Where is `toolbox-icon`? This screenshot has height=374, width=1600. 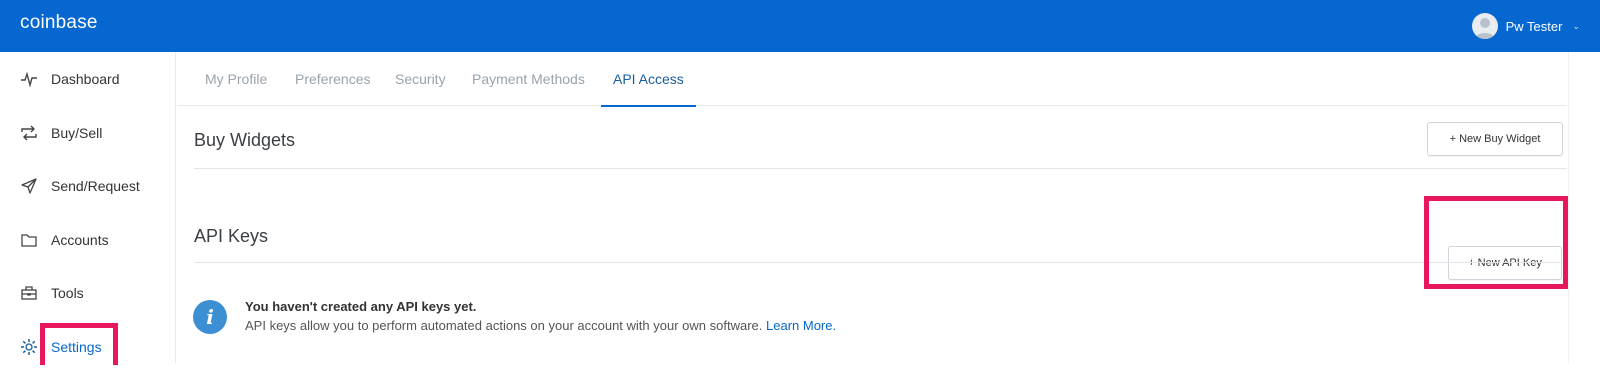
toolbox-icon is located at coordinates (29, 293).